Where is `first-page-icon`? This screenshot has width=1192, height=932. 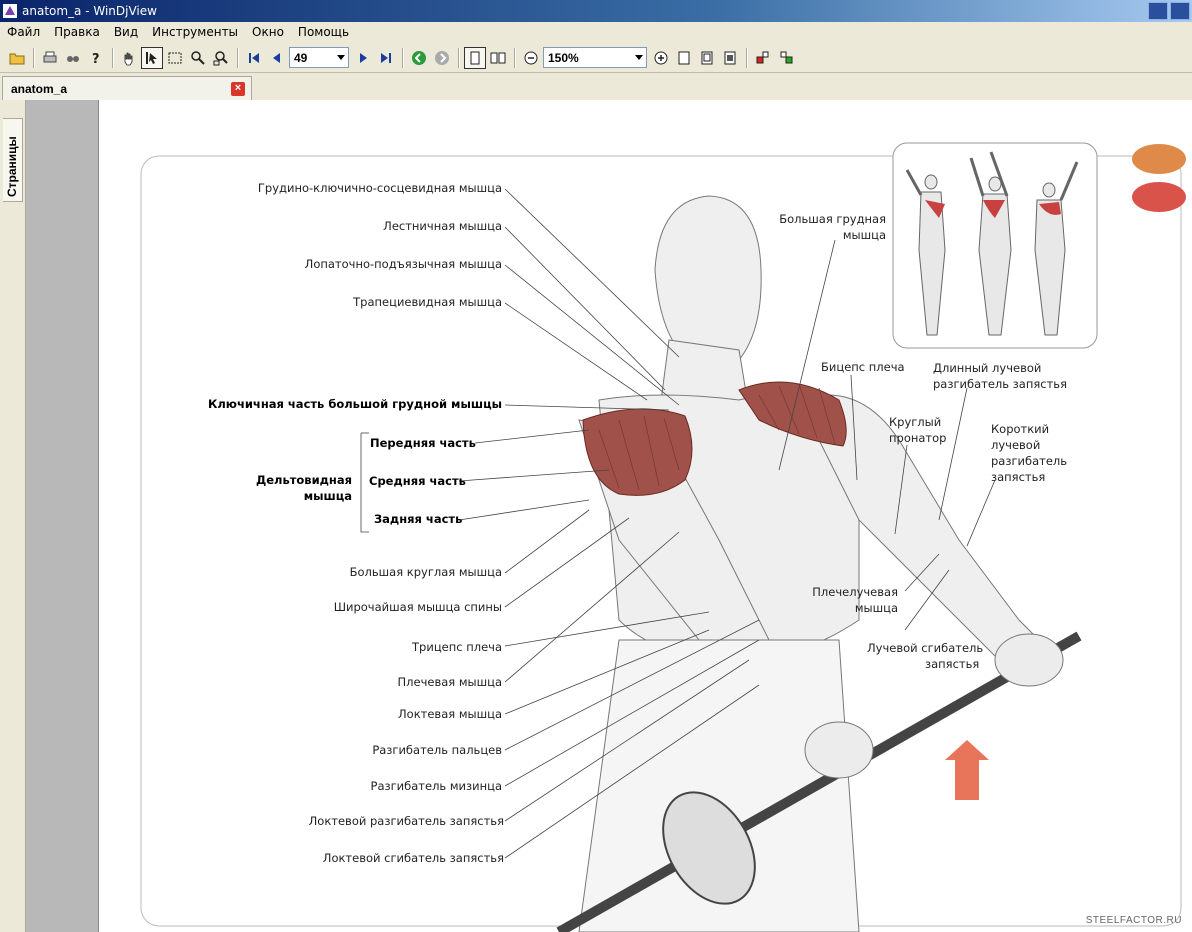
first-page-icon is located at coordinates (254, 58).